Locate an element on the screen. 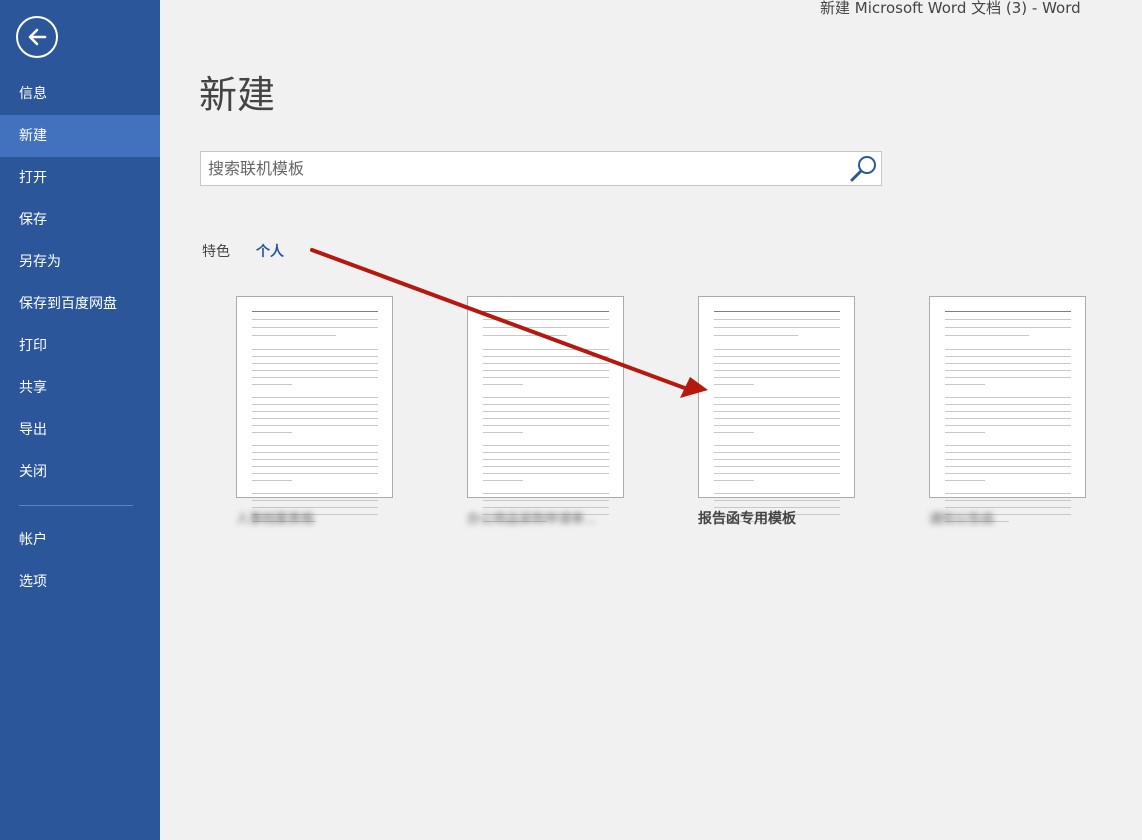 This screenshot has height=840, width=1142. sidebar-item-close: 关闭 is located at coordinates (80, 472).